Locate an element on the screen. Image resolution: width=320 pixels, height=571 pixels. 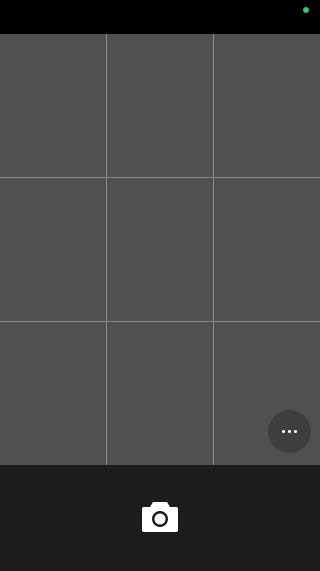
status-indicator-dot is located at coordinates (306, 10).